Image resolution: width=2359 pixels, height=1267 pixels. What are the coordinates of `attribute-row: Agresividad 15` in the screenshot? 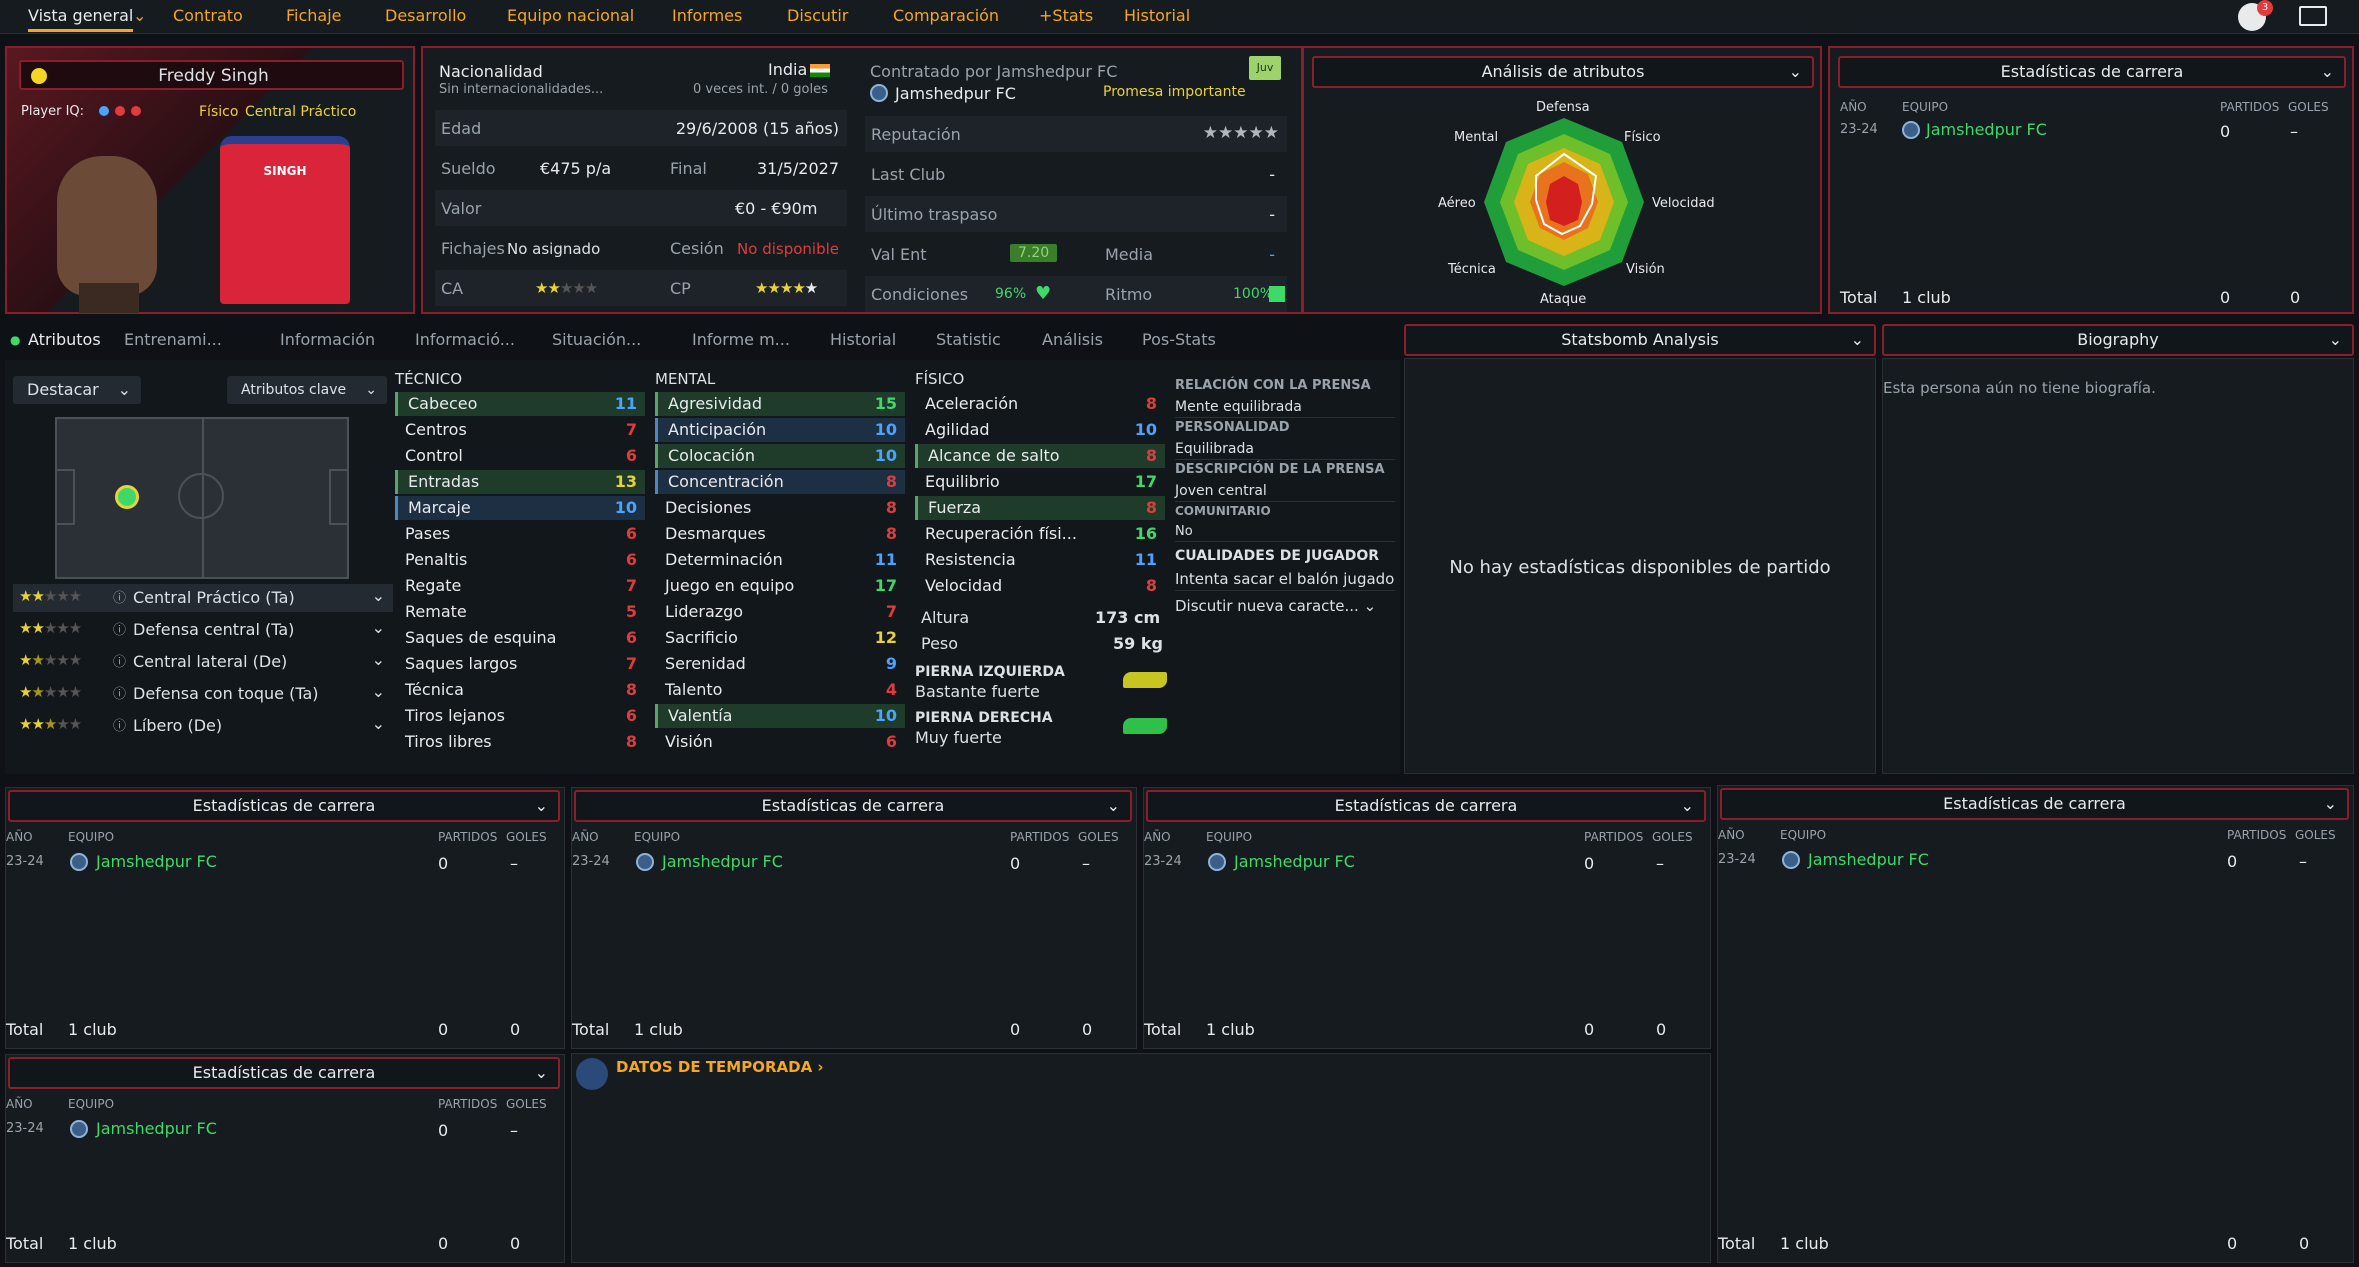 It's located at (780, 404).